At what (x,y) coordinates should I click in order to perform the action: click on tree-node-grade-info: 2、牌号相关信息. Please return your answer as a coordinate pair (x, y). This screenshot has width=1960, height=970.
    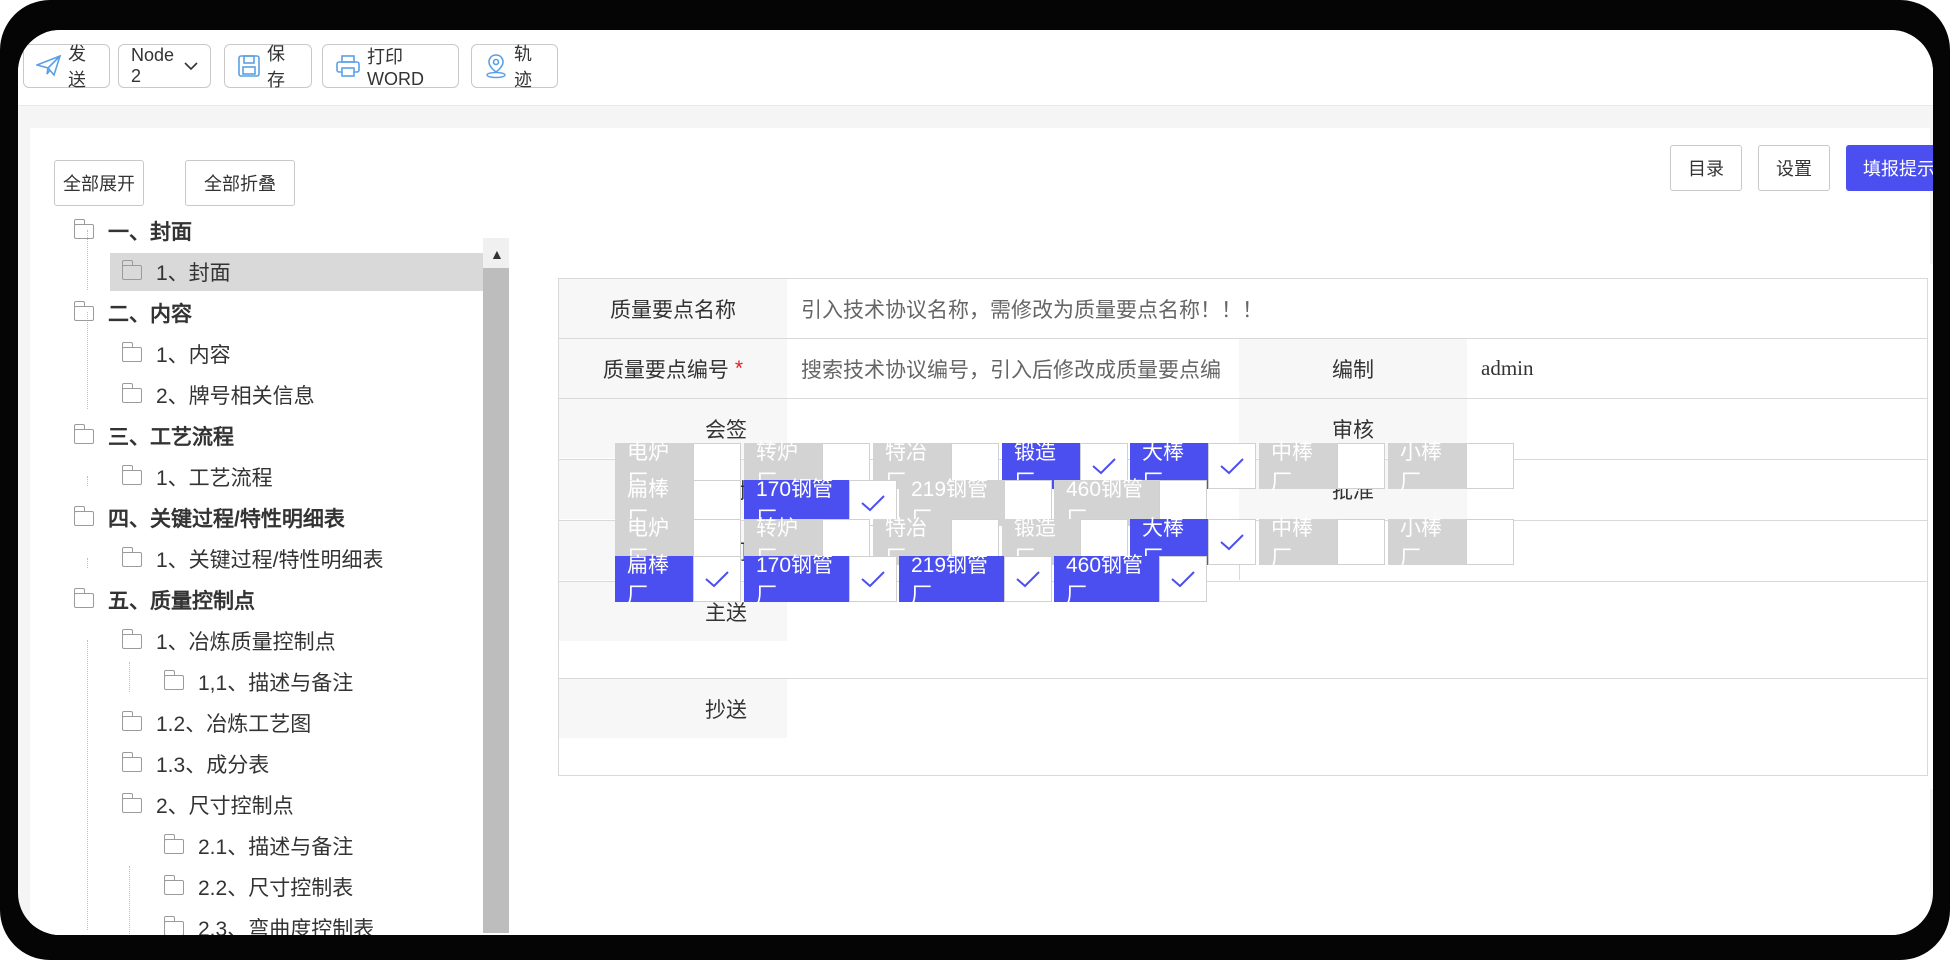
    Looking at the image, I should click on (218, 395).